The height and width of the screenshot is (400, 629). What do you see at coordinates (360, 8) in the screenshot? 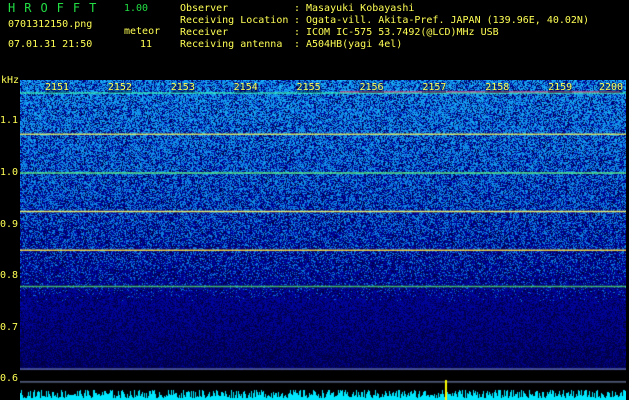
I see `info-observer-value: Masayuki Kobayashi` at bounding box center [360, 8].